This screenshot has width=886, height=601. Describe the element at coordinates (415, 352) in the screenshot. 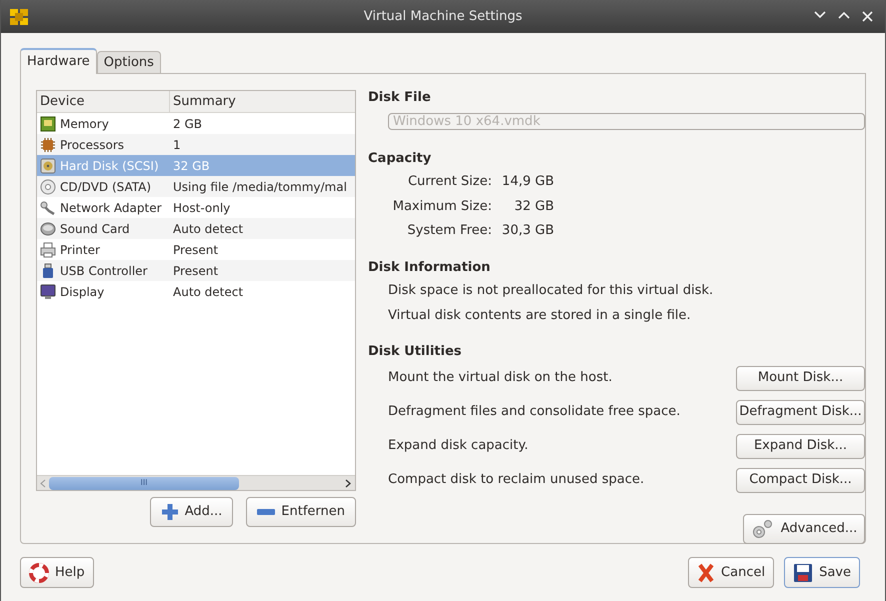

I see `section-heading: Disk Utilities` at that location.